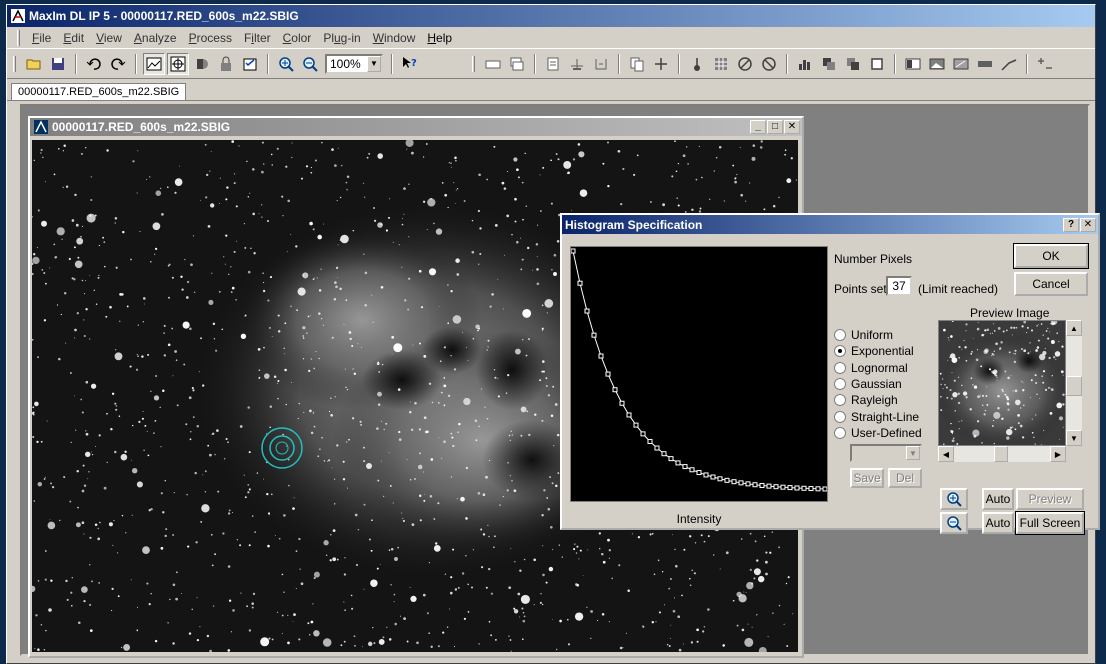 Image resolution: width=1106 pixels, height=664 pixels. I want to click on menu-edit: Edit, so click(73, 38).